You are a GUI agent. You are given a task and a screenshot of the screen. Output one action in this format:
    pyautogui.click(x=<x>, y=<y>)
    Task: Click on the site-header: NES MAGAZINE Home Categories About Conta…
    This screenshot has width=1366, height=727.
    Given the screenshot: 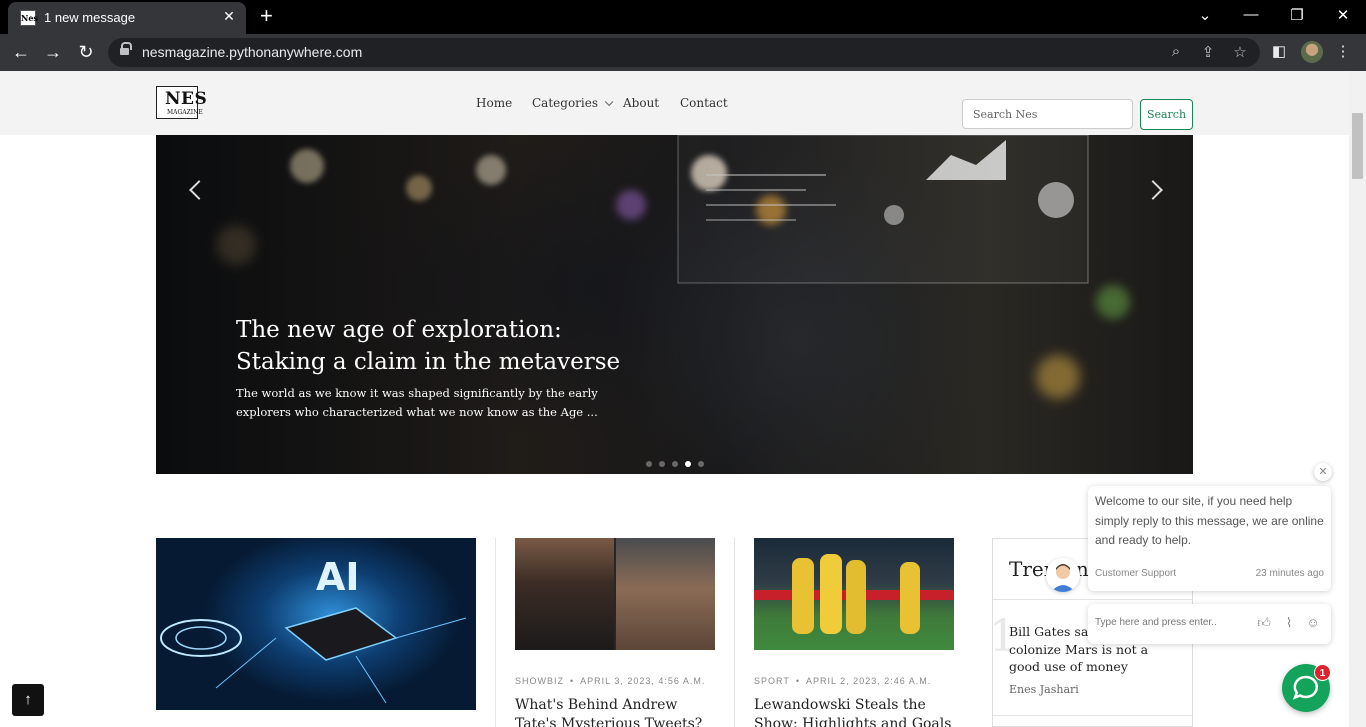 What is the action you would take?
    pyautogui.click(x=674, y=103)
    